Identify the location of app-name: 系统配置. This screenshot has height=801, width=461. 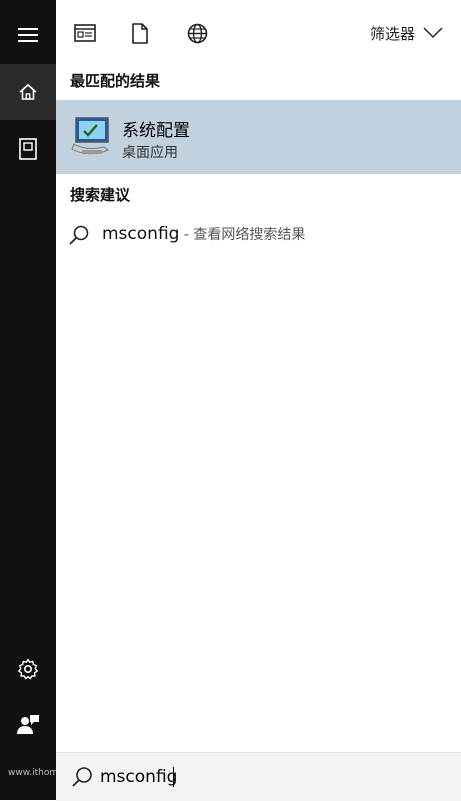
(156, 131).